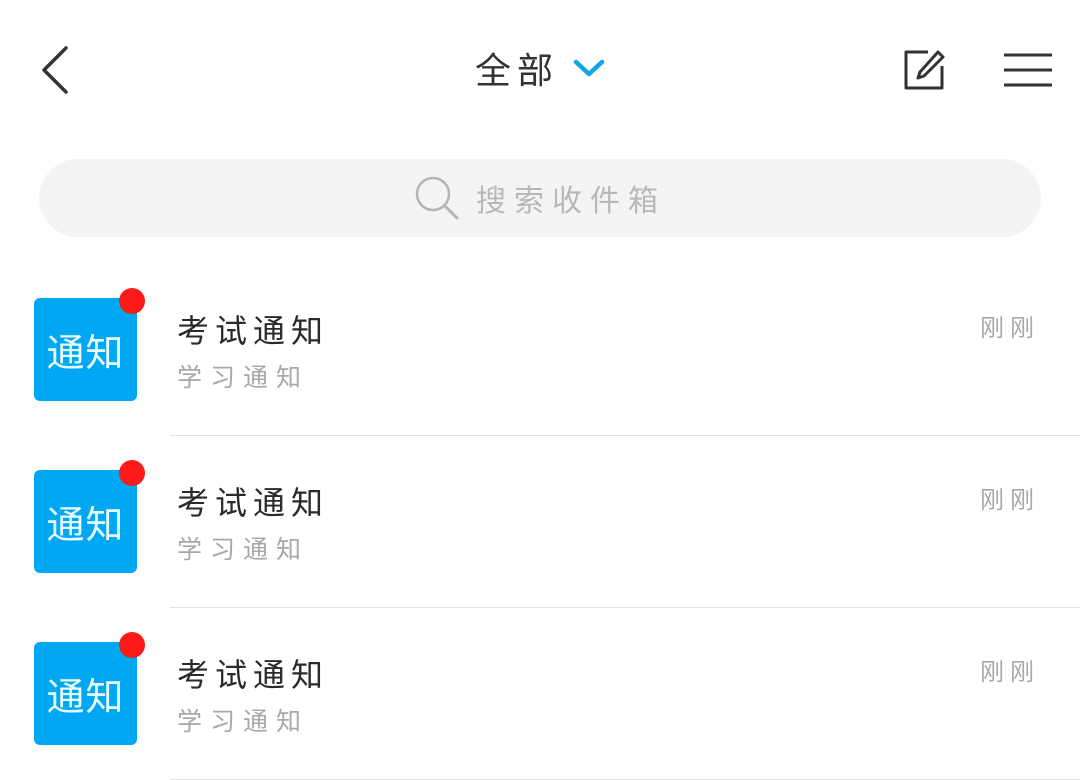 The width and height of the screenshot is (1080, 780). I want to click on search-icon, so click(437, 198).